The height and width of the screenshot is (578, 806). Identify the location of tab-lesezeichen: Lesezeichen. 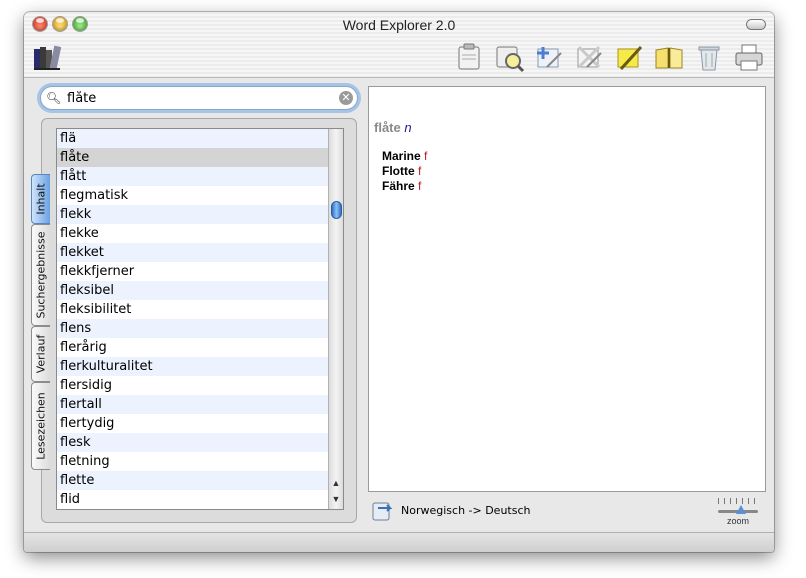
(40, 426).